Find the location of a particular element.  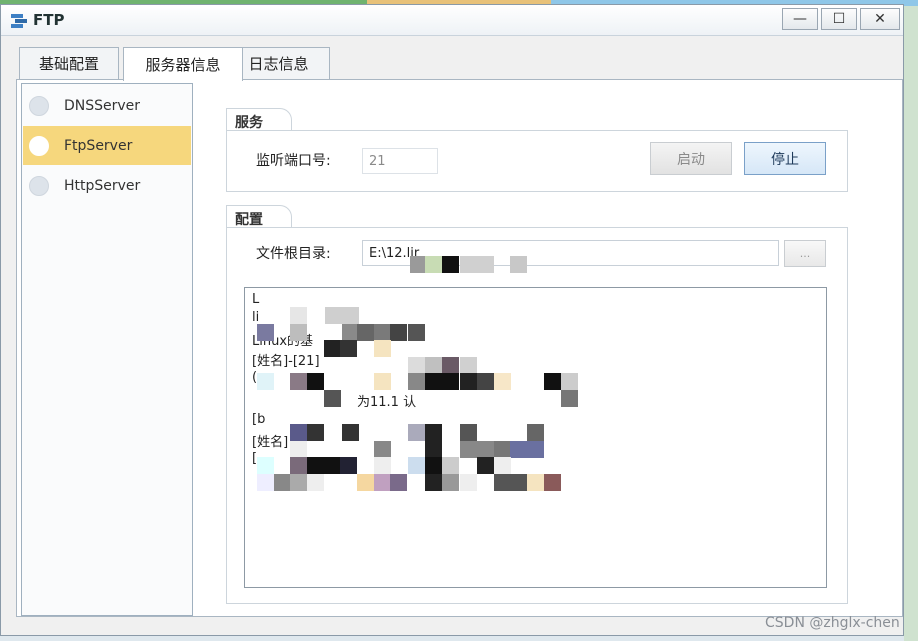

log-line: [b is located at coordinates (259, 419).